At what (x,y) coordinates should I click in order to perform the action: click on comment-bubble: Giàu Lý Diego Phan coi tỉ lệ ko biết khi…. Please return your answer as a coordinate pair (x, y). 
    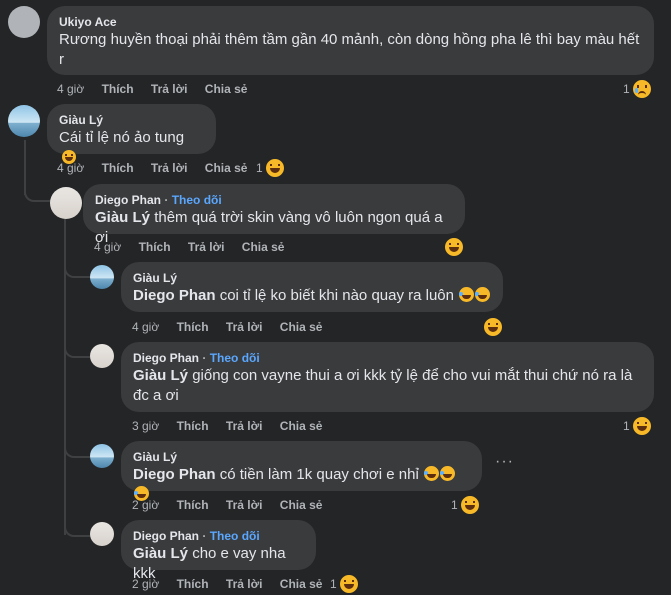
    Looking at the image, I should click on (312, 287).